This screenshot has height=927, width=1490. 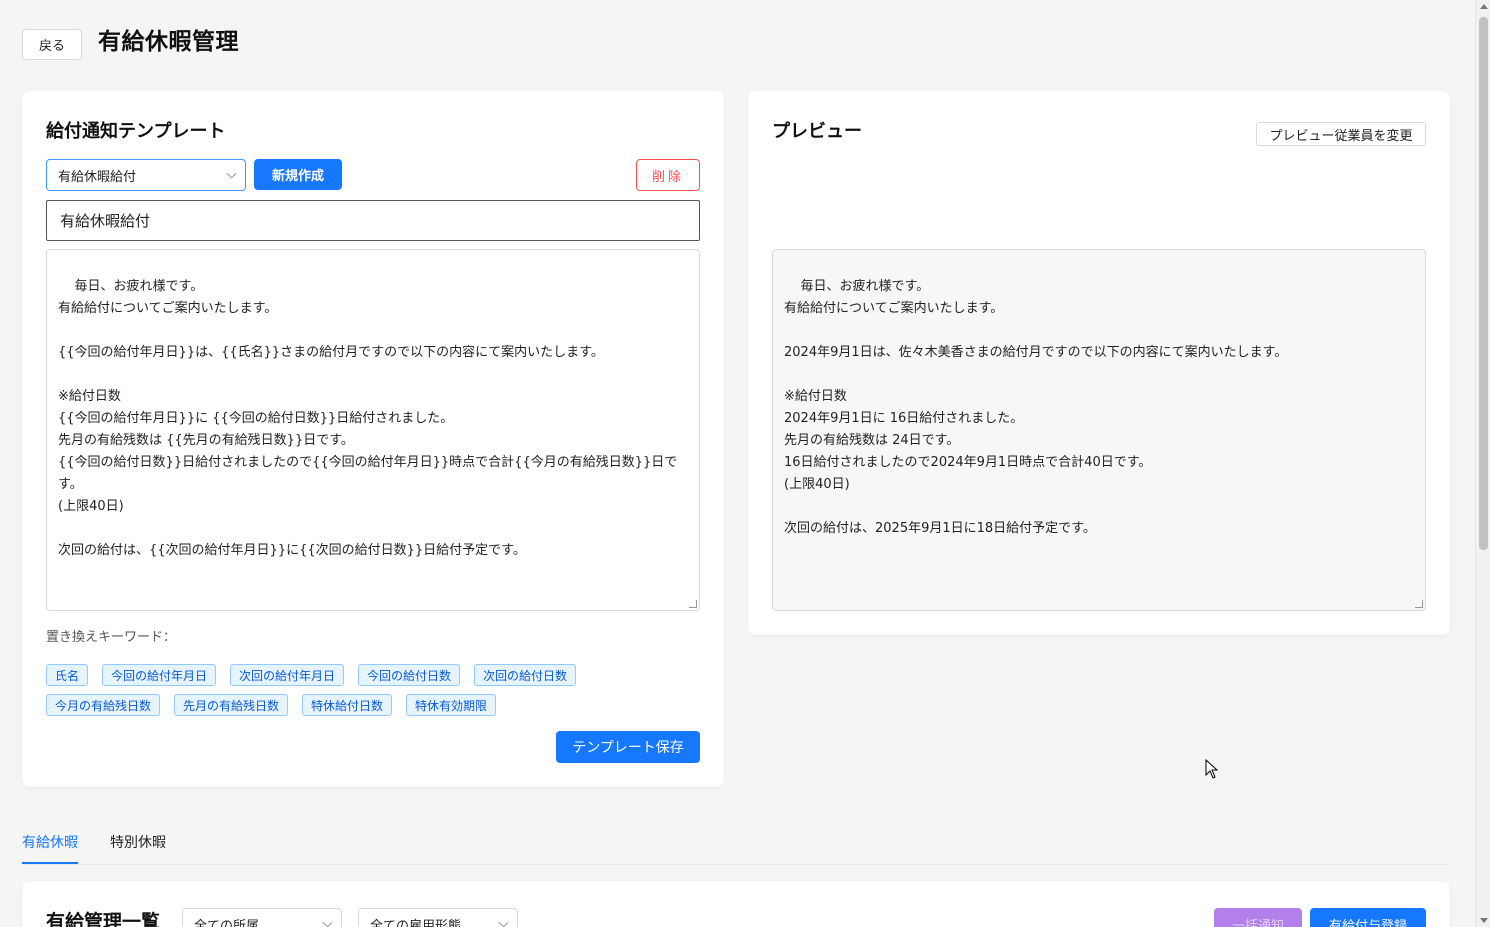 What do you see at coordinates (146, 175) in the screenshot?
I see `template-select: 有給休暇給付` at bounding box center [146, 175].